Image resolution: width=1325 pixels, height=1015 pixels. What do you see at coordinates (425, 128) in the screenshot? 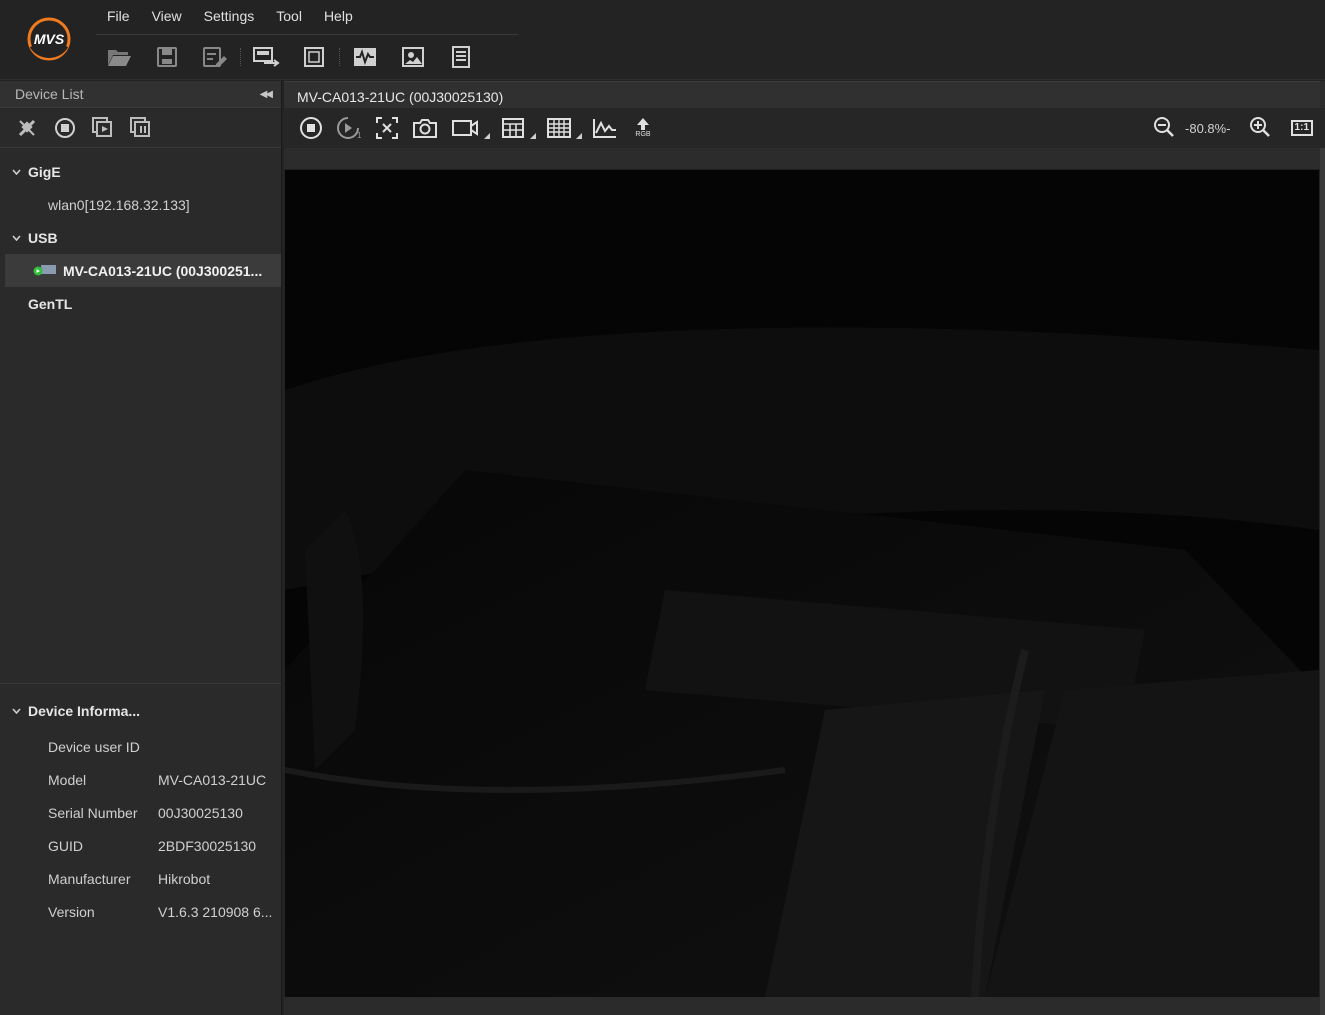
I see `snapshot-camera-icon` at bounding box center [425, 128].